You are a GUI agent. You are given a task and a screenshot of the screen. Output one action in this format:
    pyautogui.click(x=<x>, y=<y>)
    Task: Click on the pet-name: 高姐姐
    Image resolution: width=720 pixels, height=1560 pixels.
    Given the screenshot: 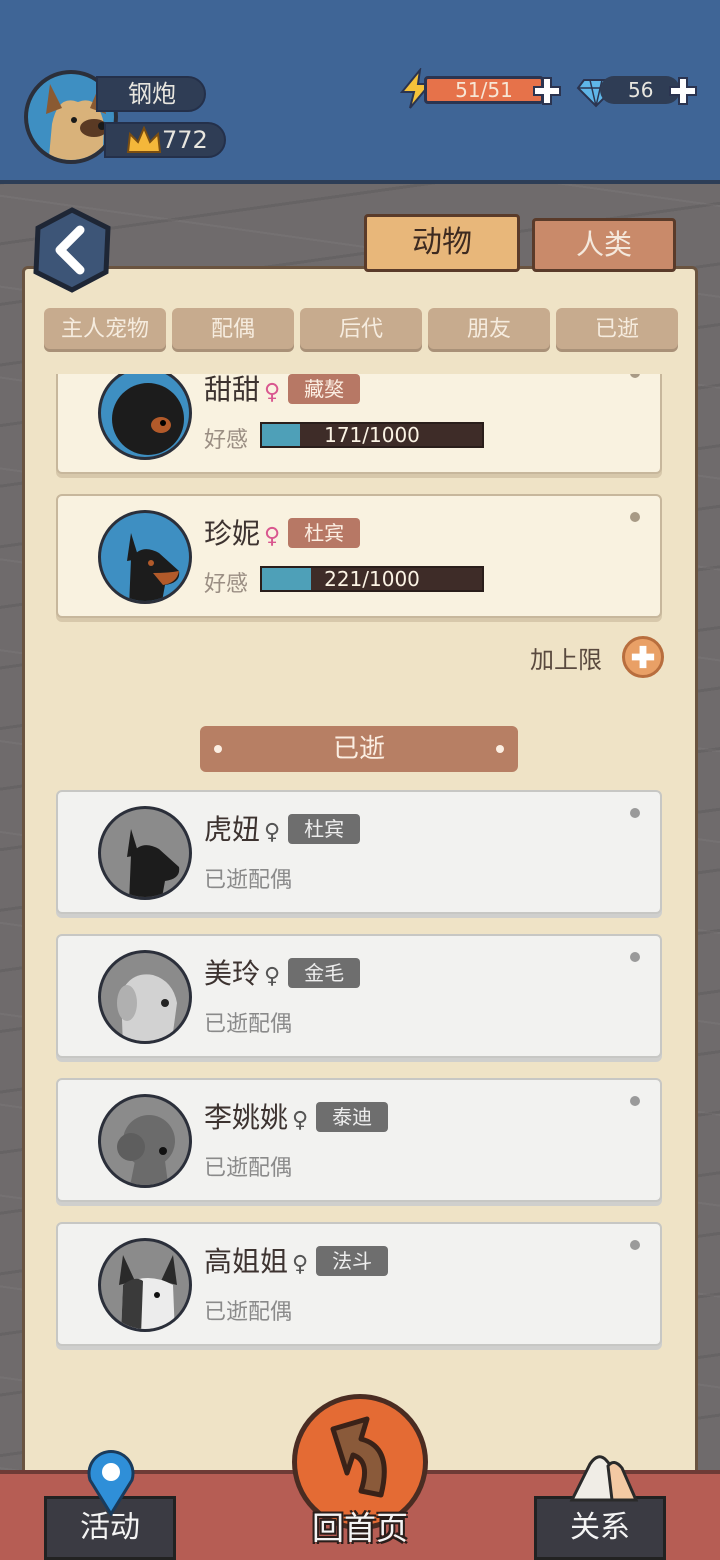 What is the action you would take?
    pyautogui.click(x=246, y=1261)
    